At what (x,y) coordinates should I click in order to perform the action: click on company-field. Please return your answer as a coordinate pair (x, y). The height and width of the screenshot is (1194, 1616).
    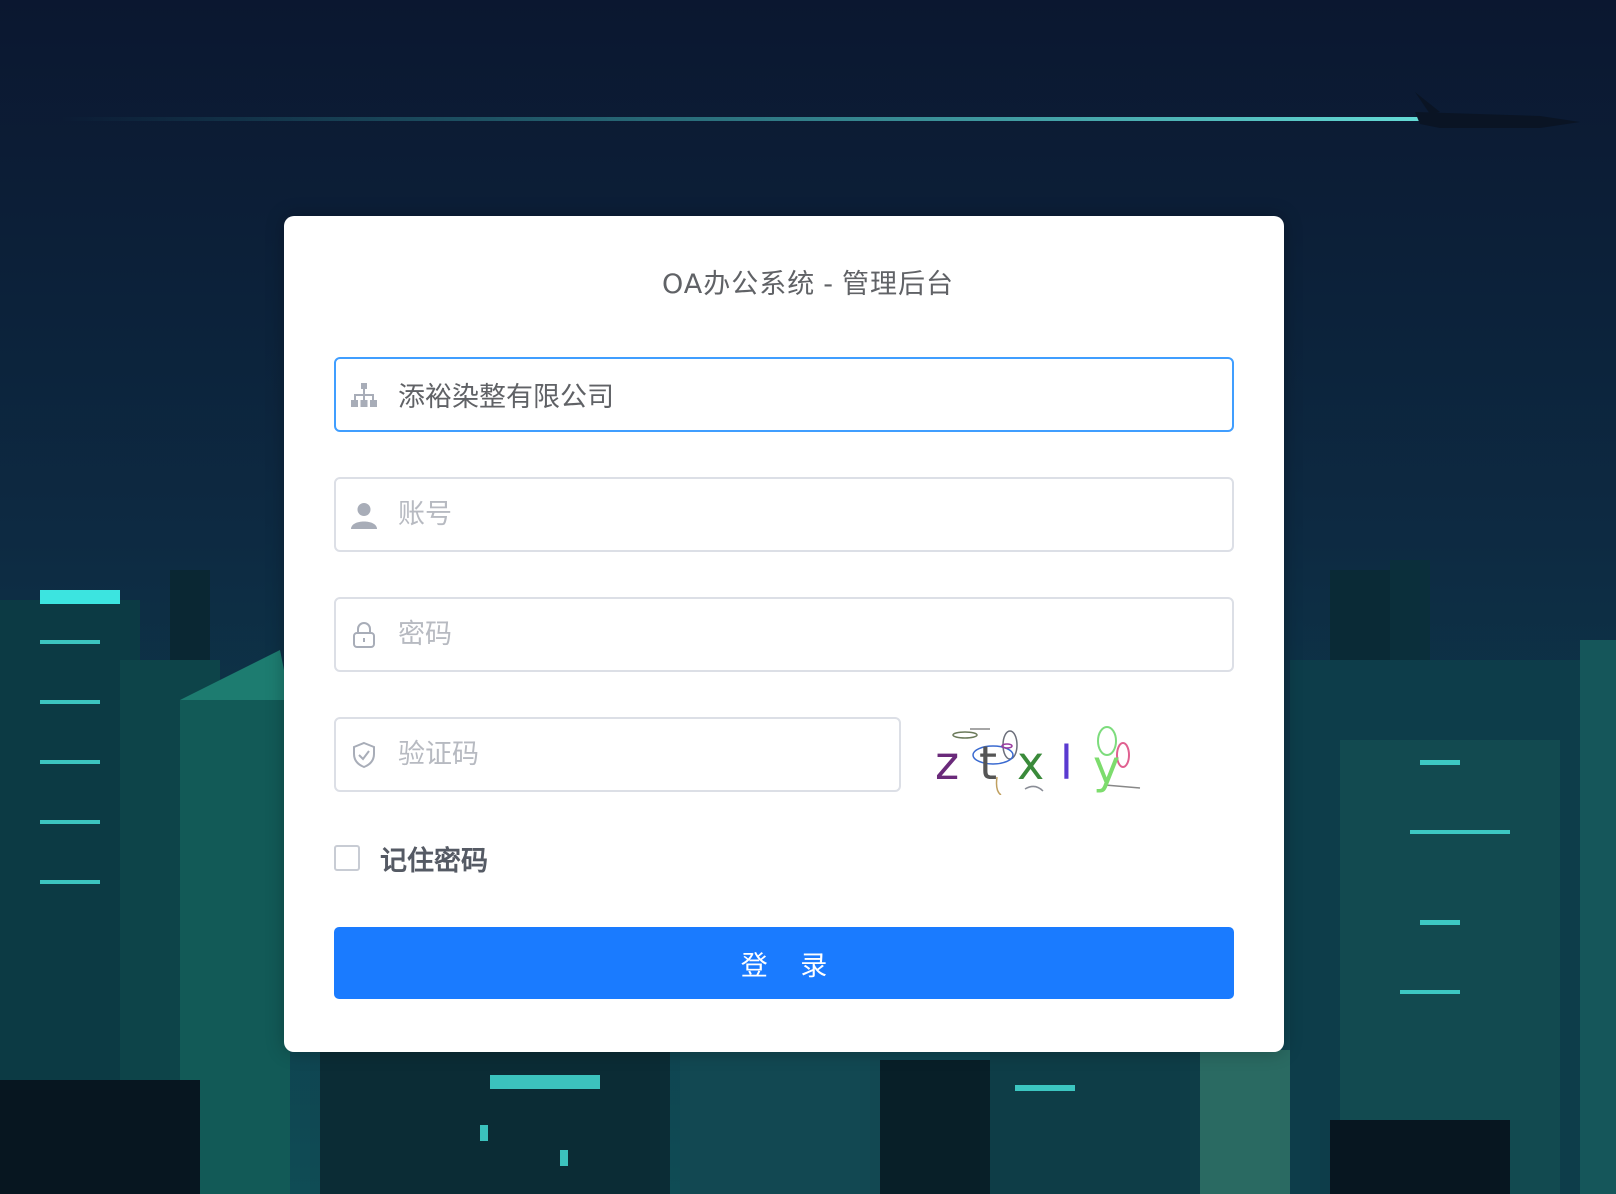
    Looking at the image, I should click on (784, 394).